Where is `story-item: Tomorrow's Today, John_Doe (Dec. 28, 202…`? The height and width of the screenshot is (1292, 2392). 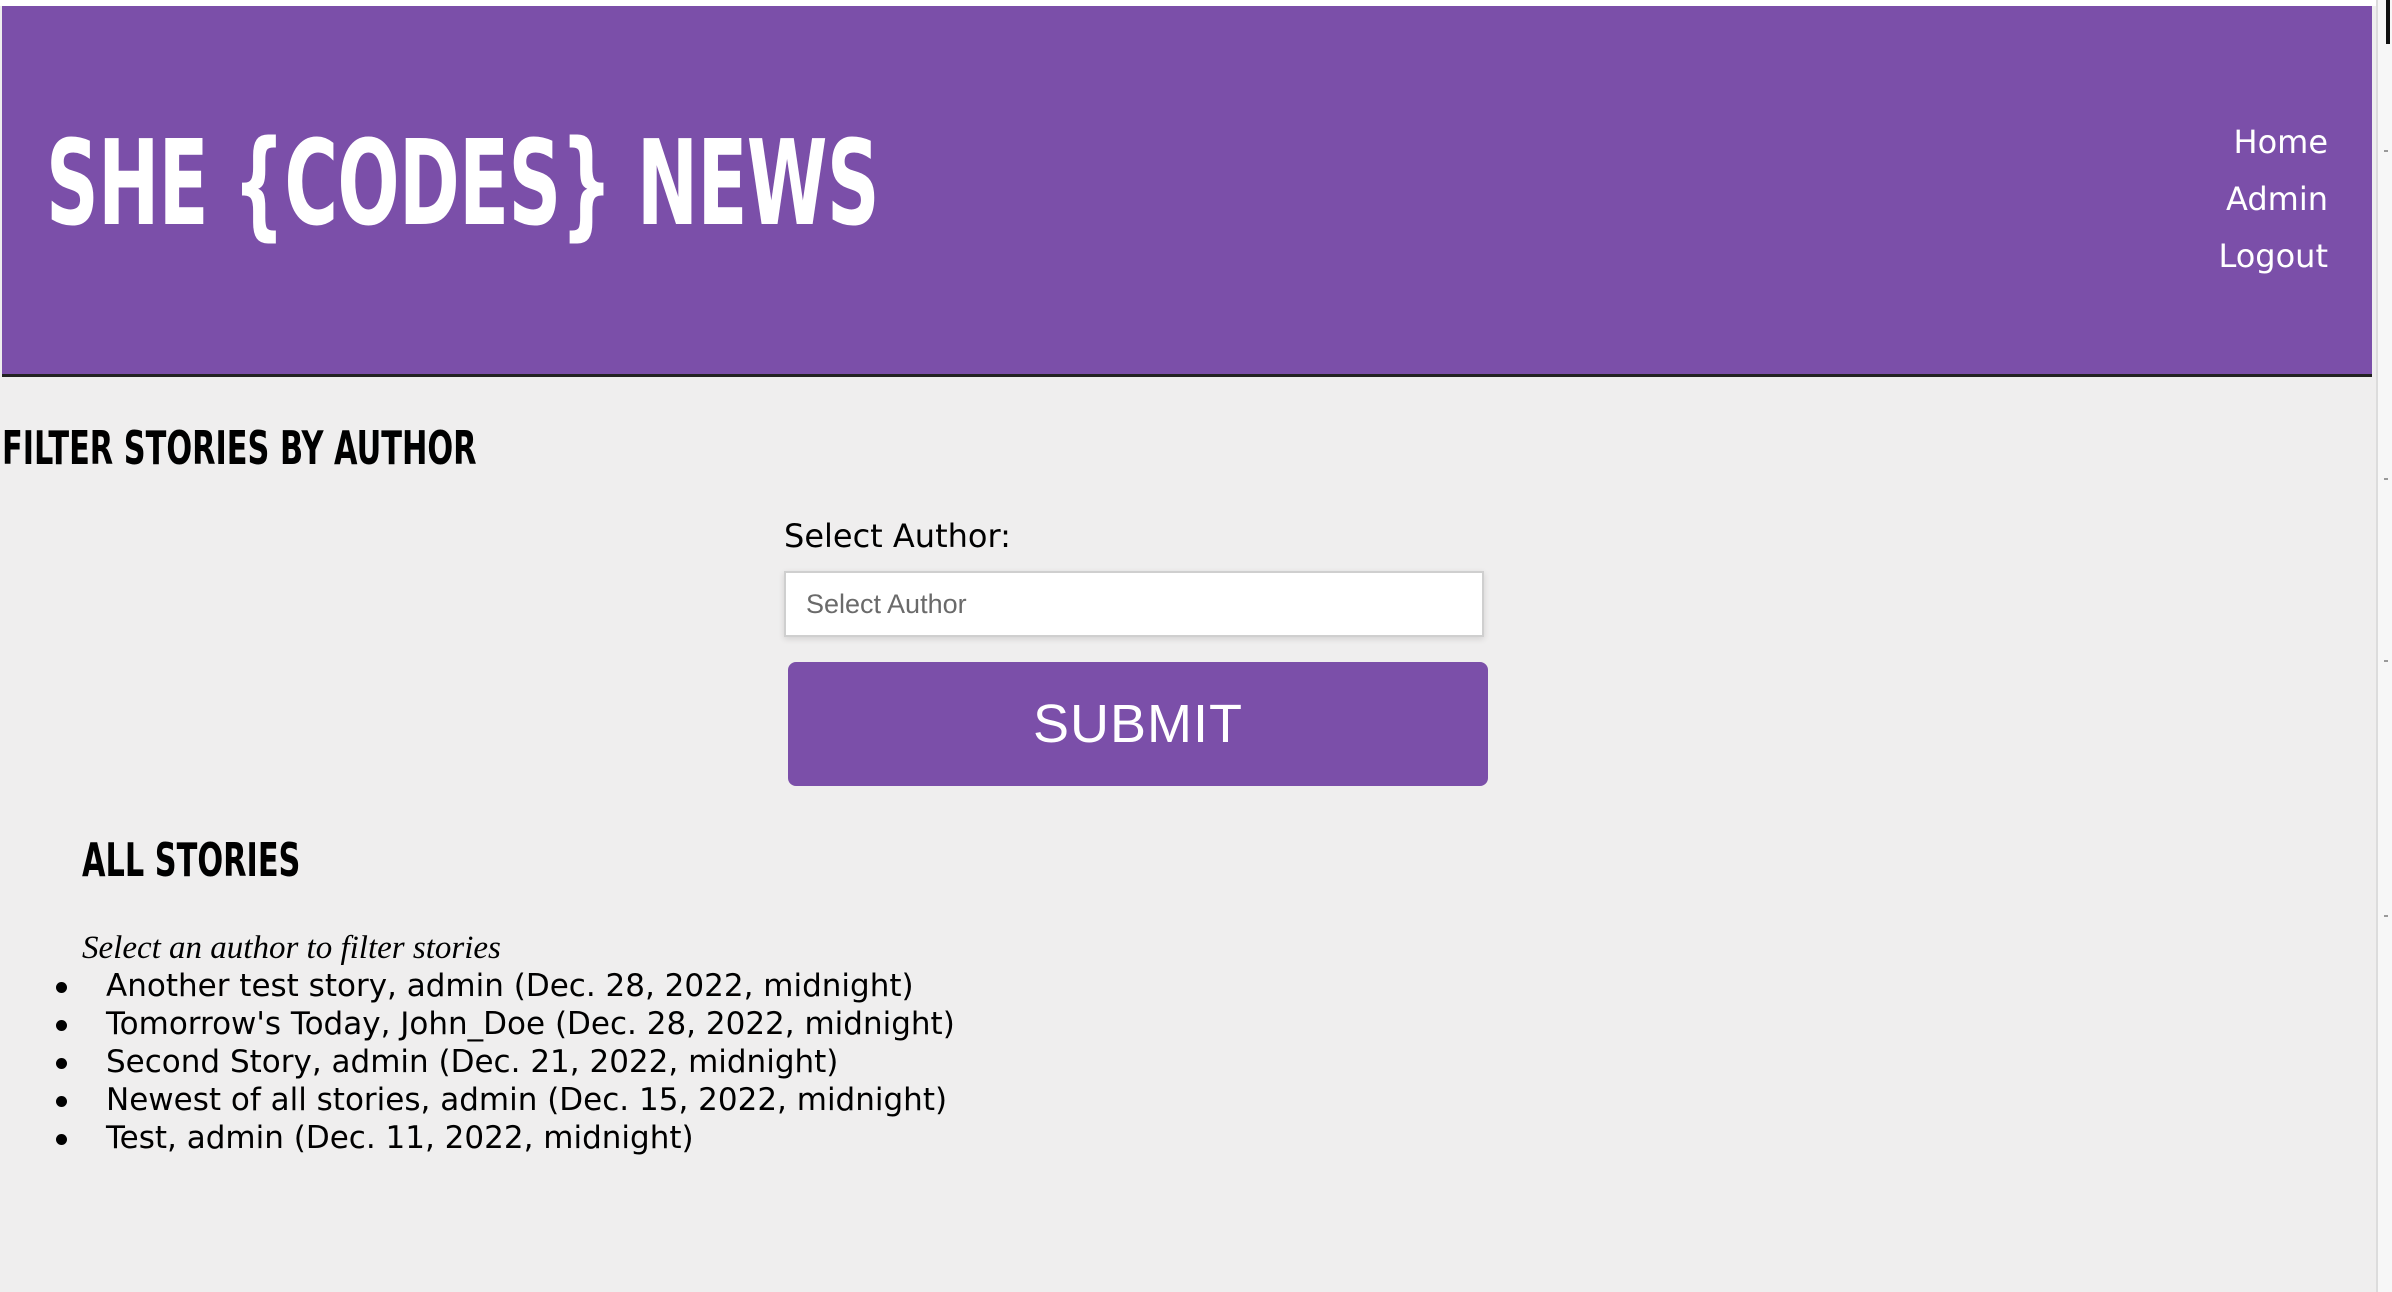
story-item: Tomorrow's Today, John_Doe (Dec. 28, 202… is located at coordinates (502, 1024).